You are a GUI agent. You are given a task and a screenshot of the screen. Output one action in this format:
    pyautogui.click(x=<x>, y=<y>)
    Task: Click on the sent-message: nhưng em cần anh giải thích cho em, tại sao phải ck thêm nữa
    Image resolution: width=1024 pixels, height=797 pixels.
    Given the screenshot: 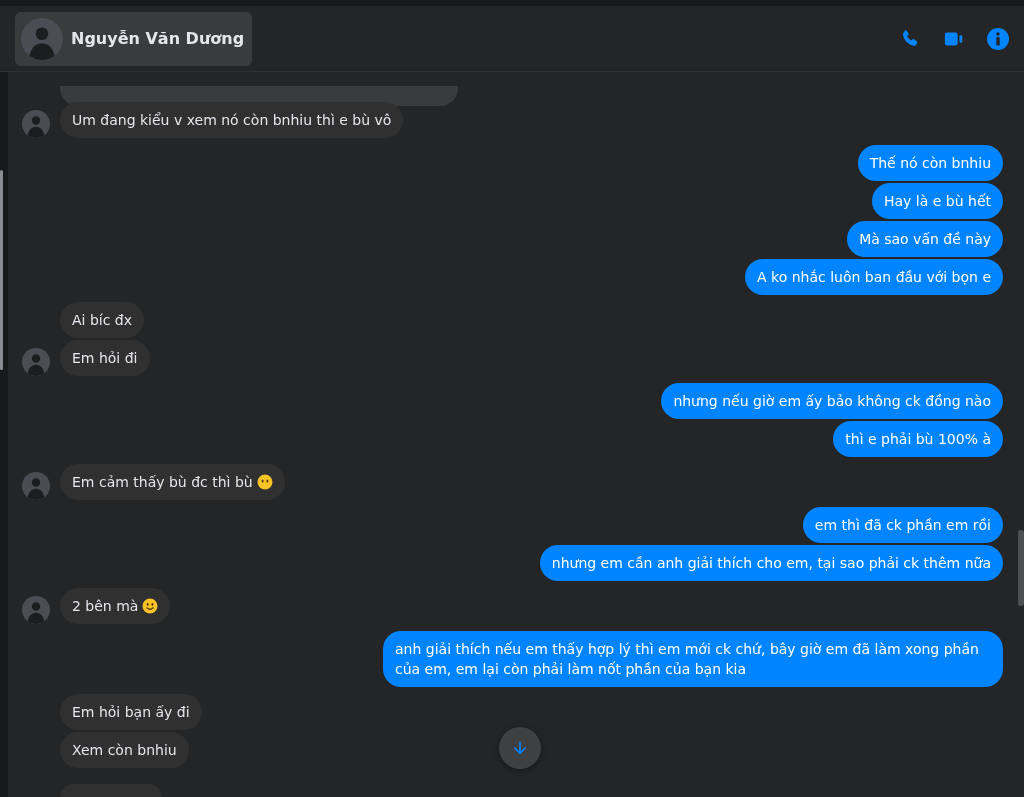 What is the action you would take?
    pyautogui.click(x=771, y=563)
    